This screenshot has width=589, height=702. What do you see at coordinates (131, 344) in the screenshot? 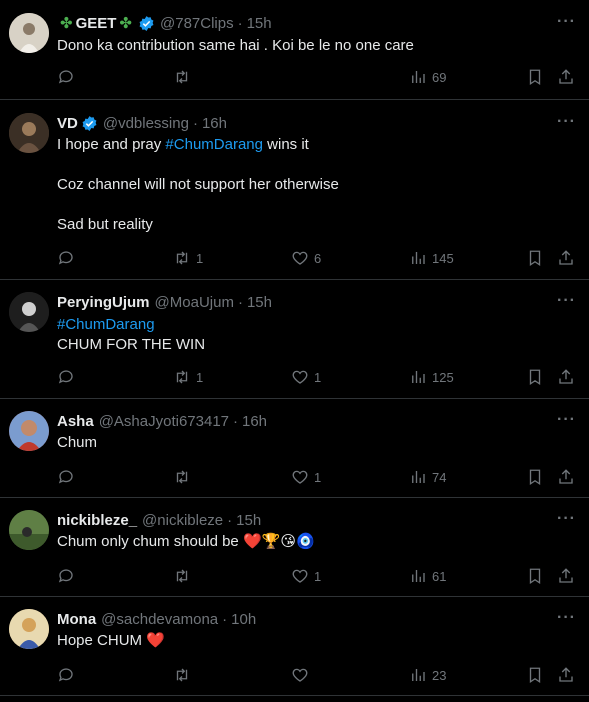
I see `tweet-line: CHUM FOR THE WIN` at bounding box center [131, 344].